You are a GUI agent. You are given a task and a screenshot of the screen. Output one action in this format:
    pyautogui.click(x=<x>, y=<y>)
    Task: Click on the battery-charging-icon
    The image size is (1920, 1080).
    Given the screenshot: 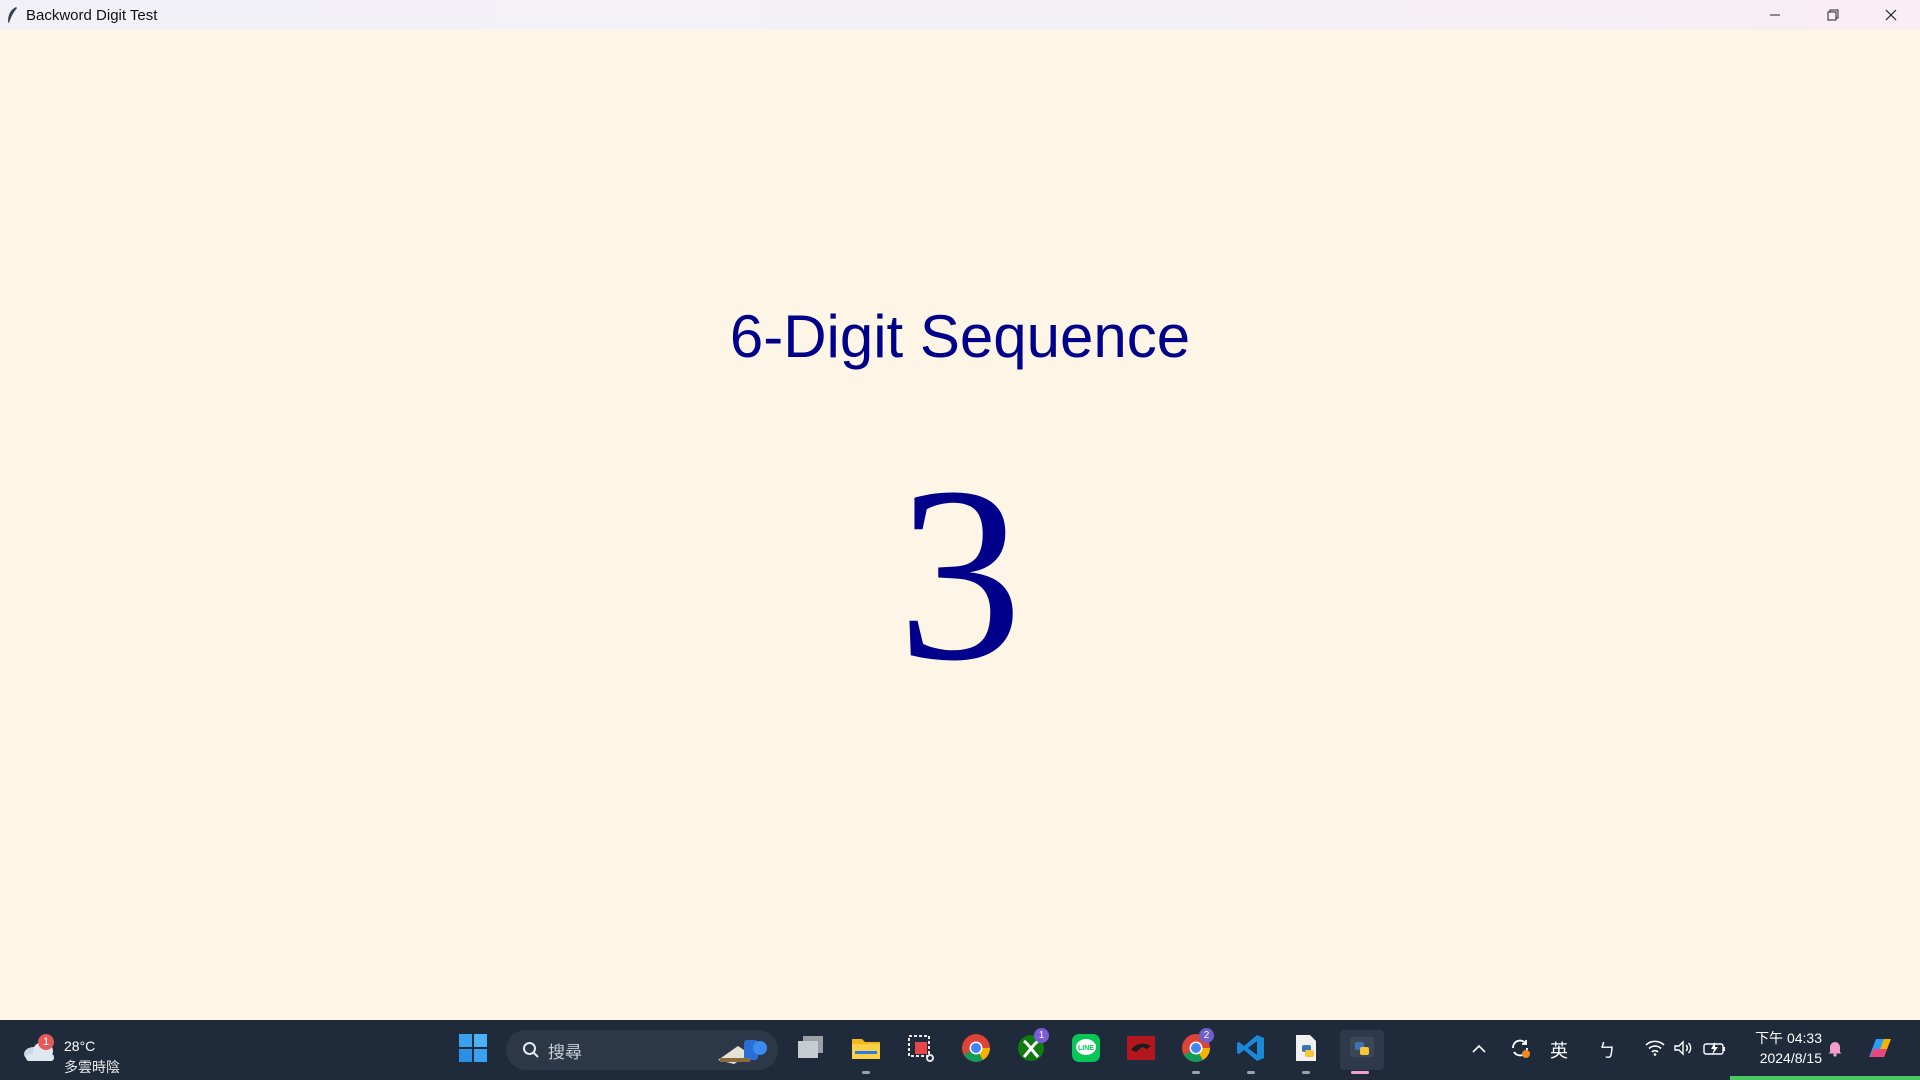 What is the action you would take?
    pyautogui.click(x=1715, y=1050)
    